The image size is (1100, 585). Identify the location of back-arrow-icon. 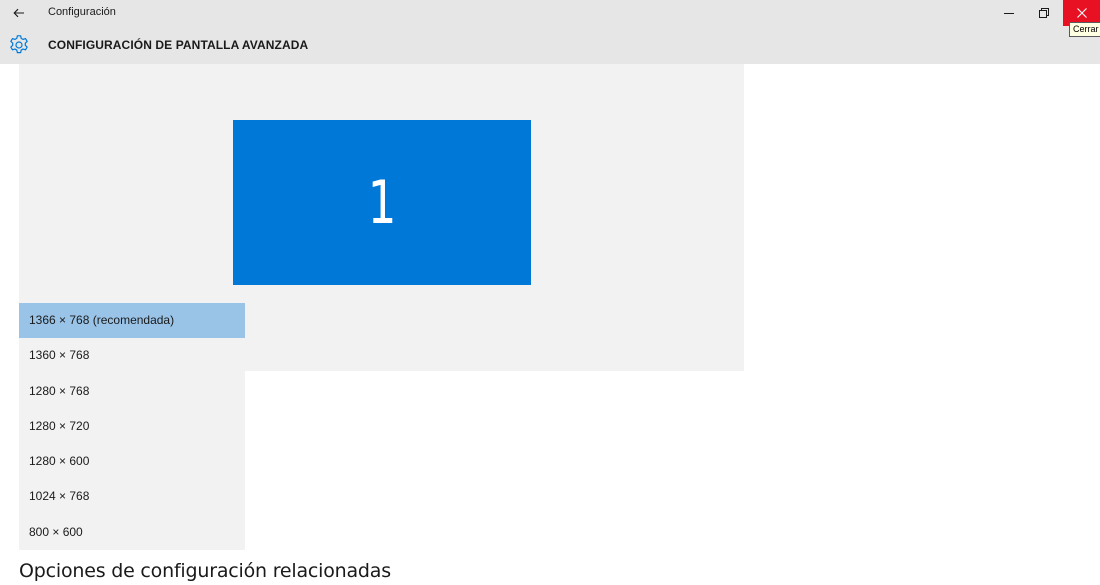
(18, 13).